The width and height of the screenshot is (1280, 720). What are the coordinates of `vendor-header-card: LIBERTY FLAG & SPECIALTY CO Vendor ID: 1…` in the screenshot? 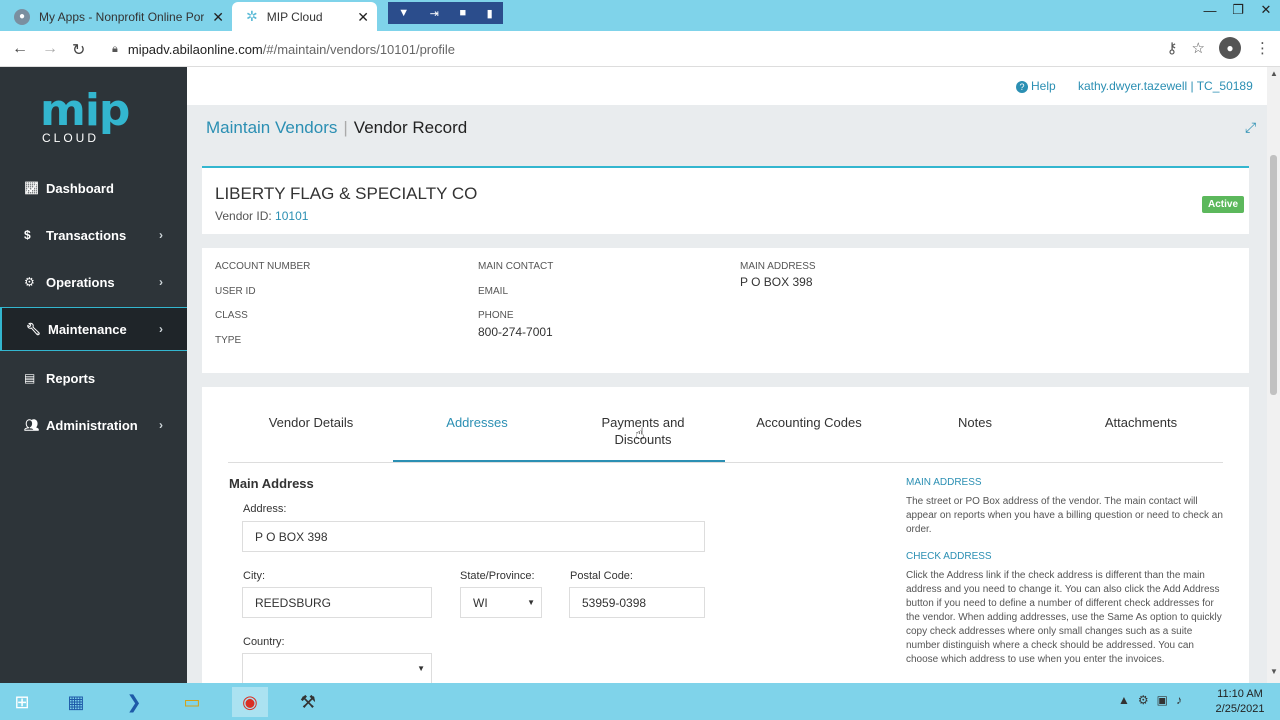 It's located at (725, 200).